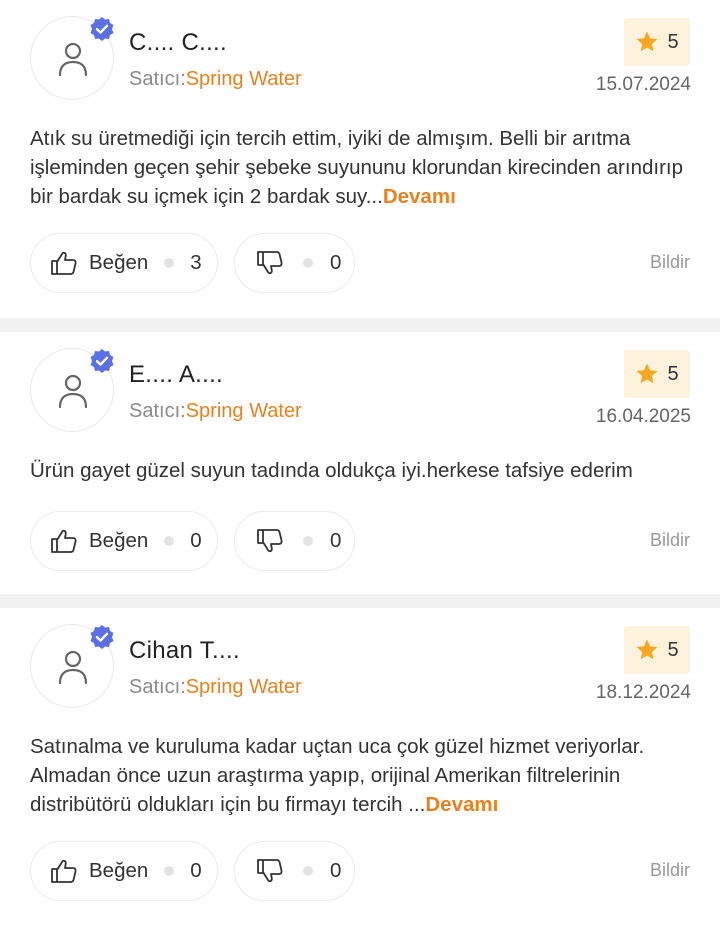 Image resolution: width=720 pixels, height=927 pixels. Describe the element at coordinates (643, 416) in the screenshot. I see `review-date: 16.04.2025` at that location.